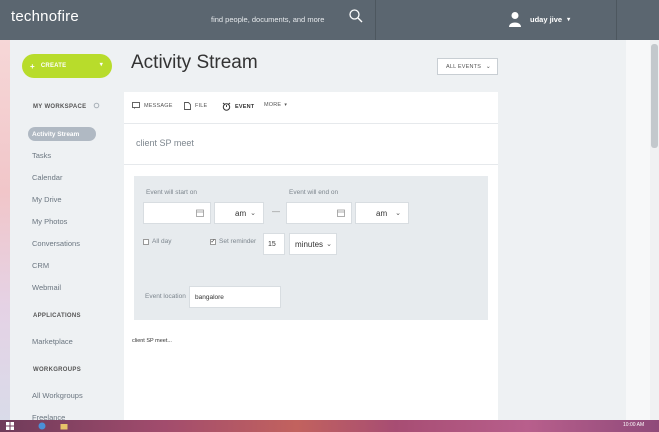  Describe the element at coordinates (5, 230) in the screenshot. I see `background-stripe` at that location.